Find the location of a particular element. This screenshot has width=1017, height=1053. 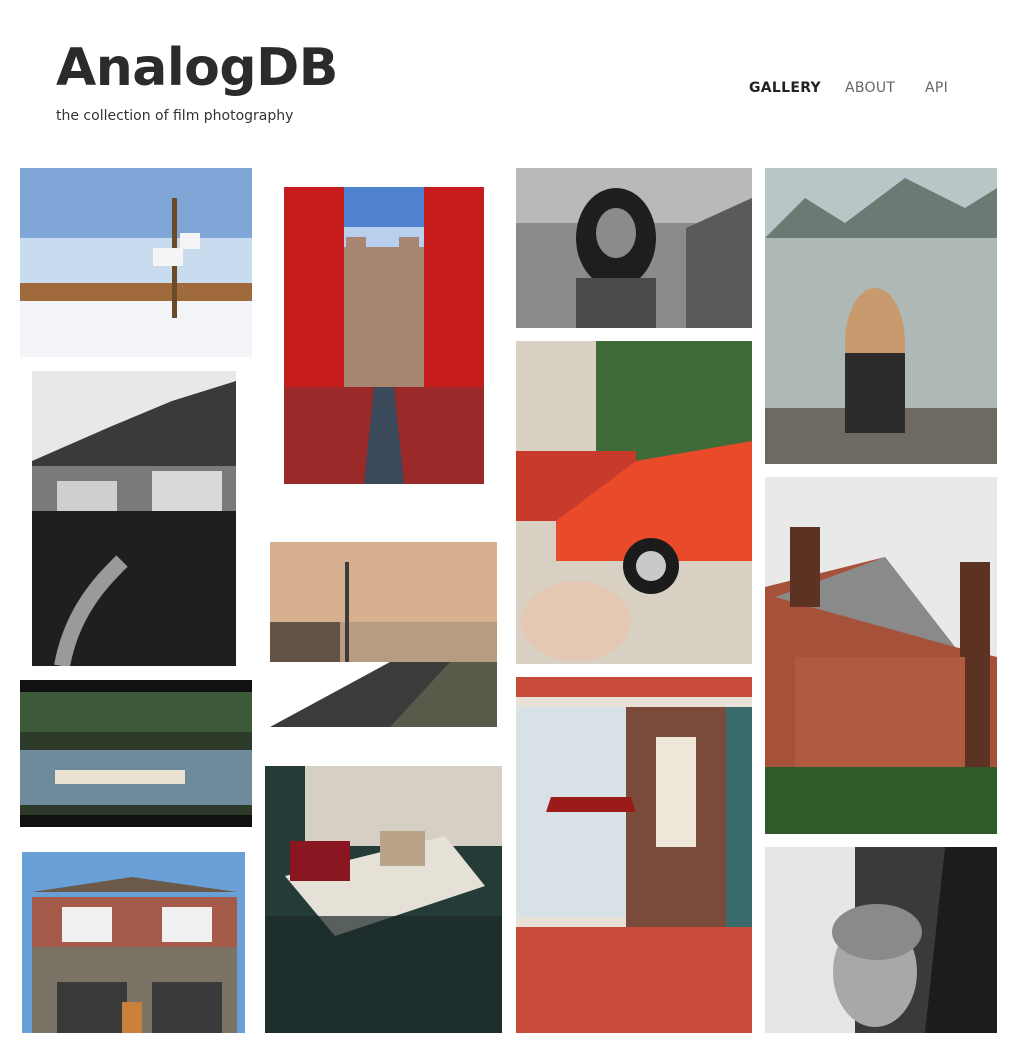

photo-red-vintage-cars is located at coordinates (634, 502).